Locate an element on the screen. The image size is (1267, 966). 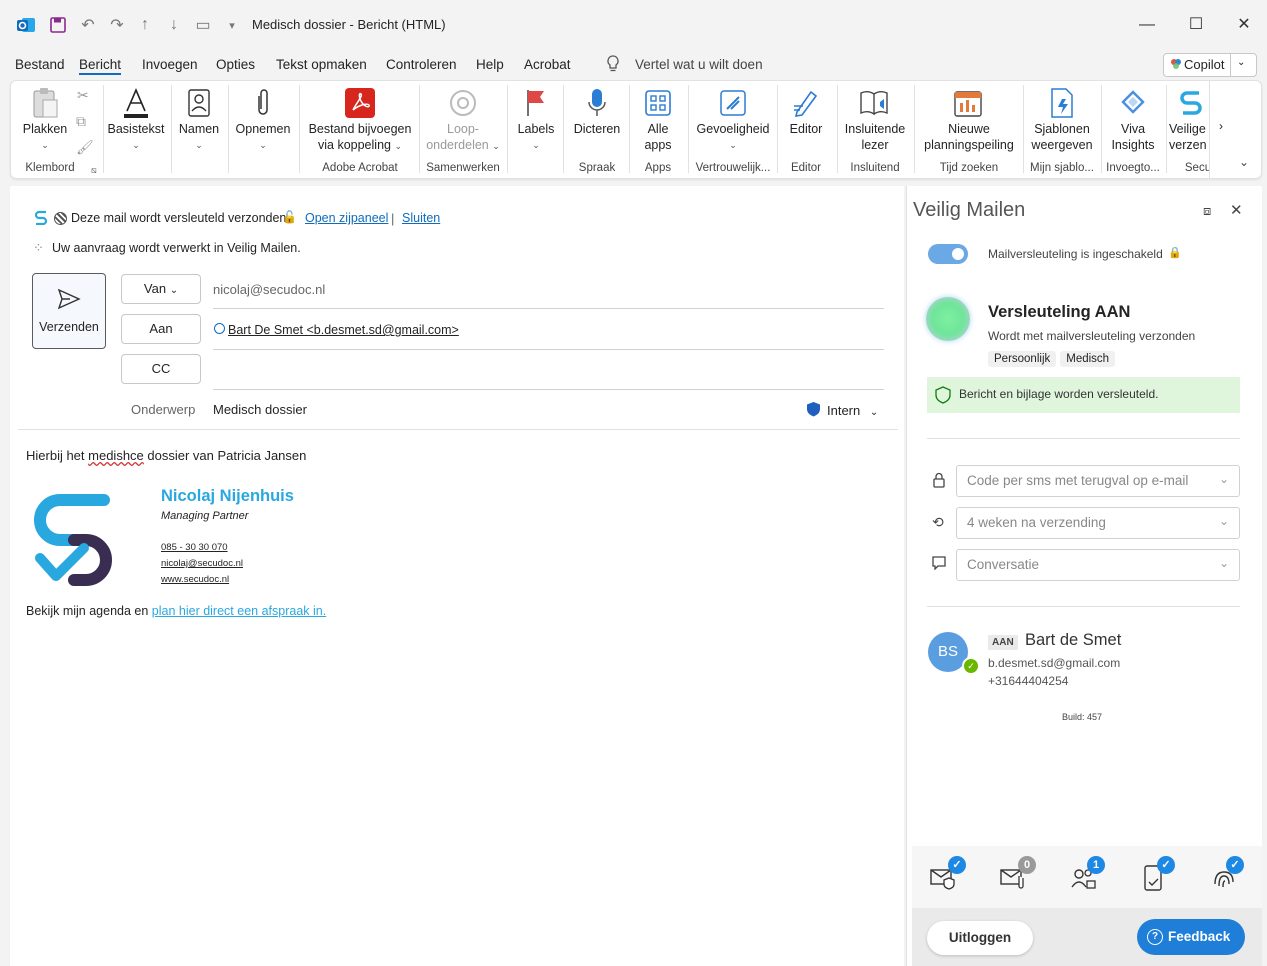
qat-customize-icon: ▾ is located at coordinates (232, 25).